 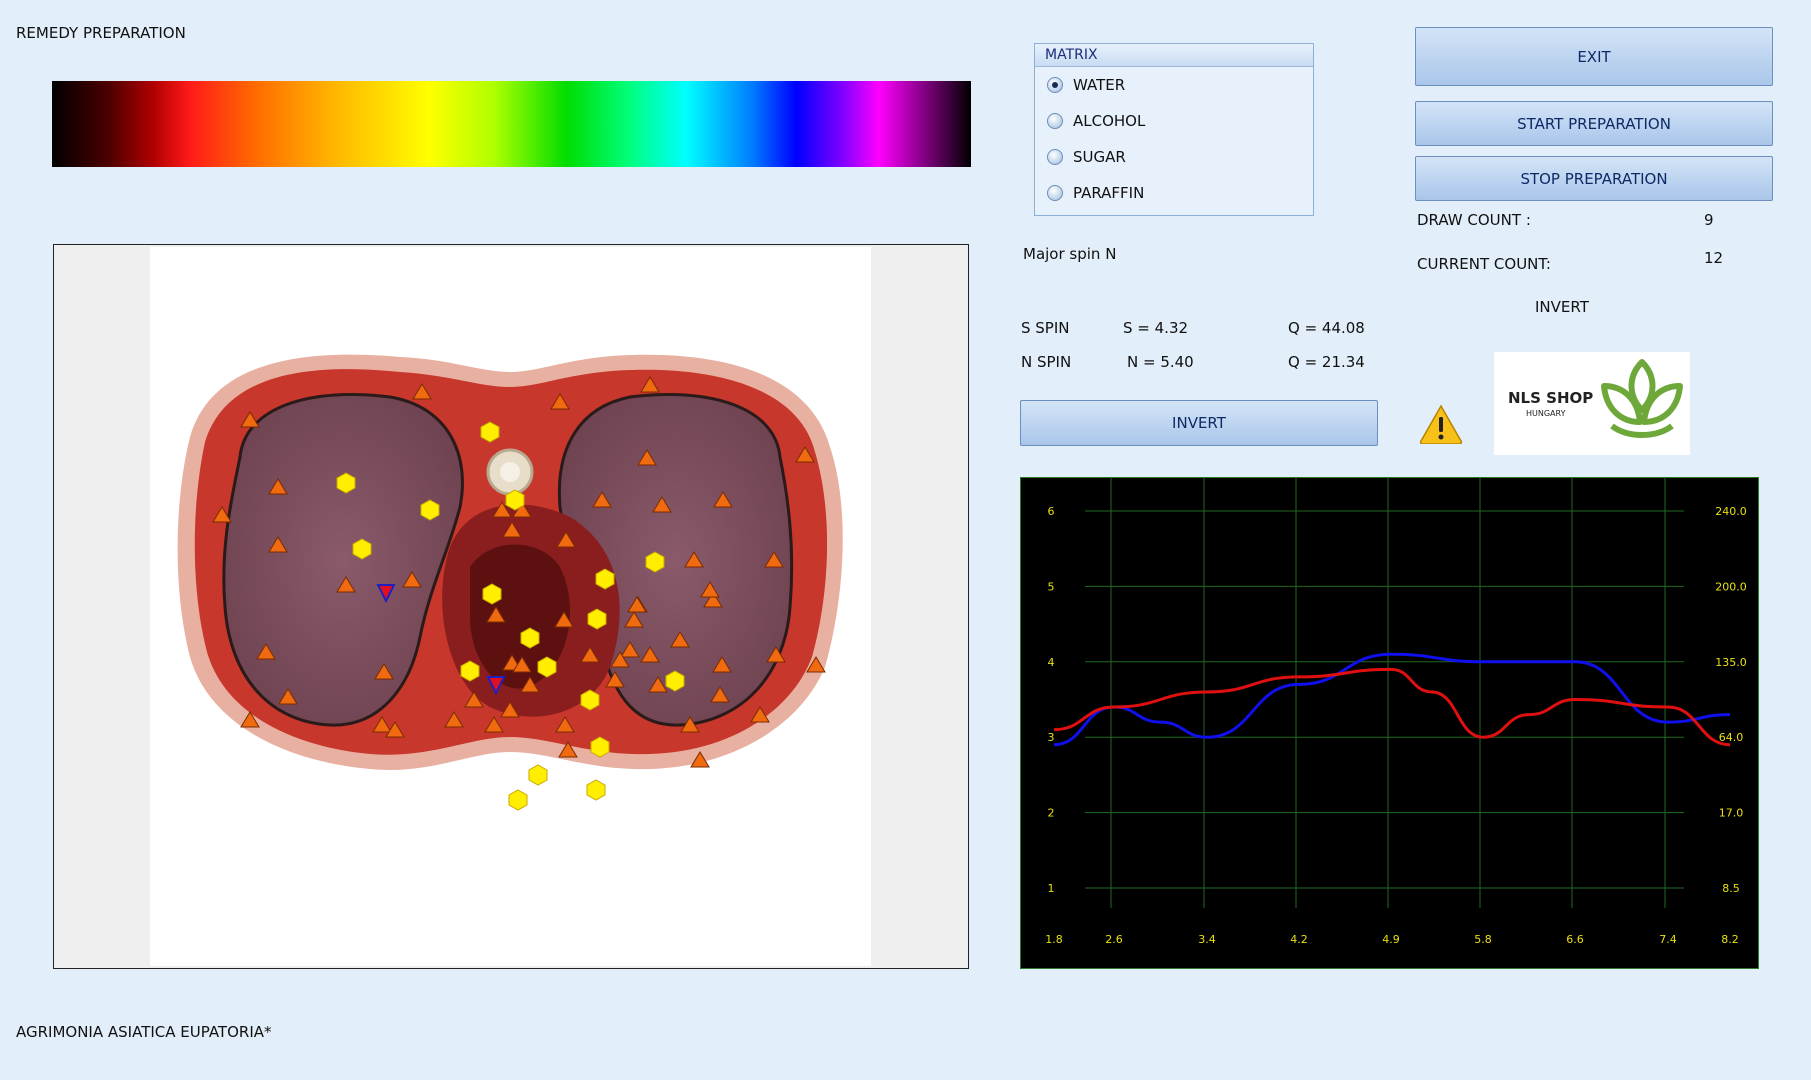 What do you see at coordinates (1709, 220) in the screenshot?
I see `draw-count-value: 9` at bounding box center [1709, 220].